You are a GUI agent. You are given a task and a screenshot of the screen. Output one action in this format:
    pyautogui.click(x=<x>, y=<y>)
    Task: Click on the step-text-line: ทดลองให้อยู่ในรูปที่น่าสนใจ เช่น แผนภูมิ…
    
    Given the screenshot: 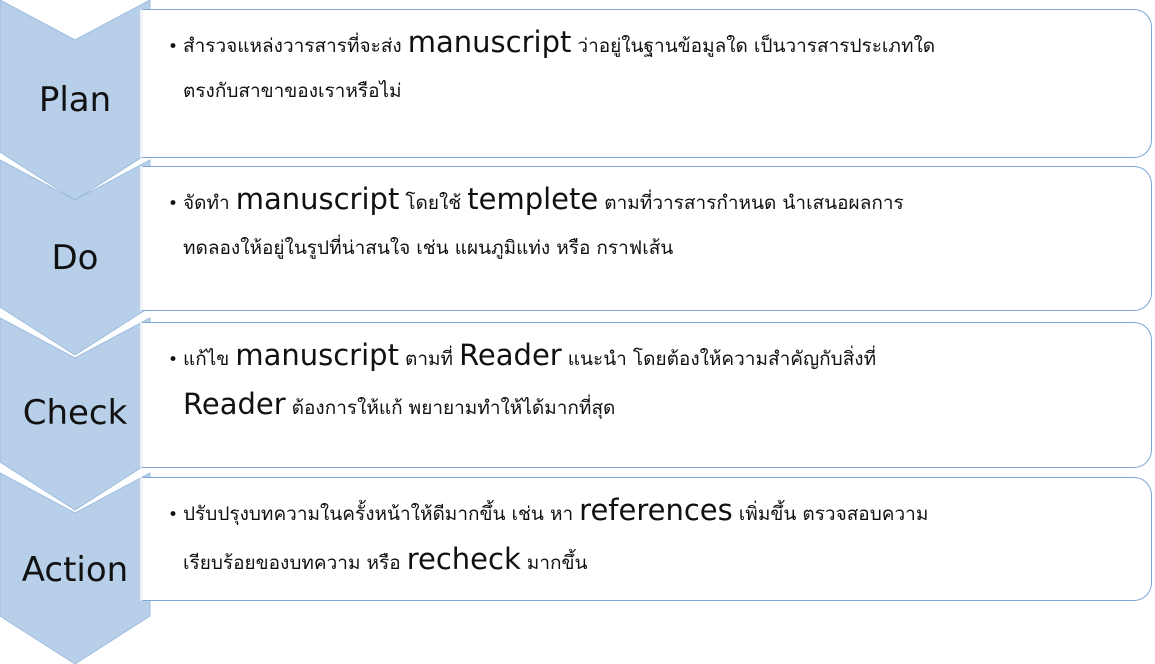 What is the action you would take?
    pyautogui.click(x=654, y=248)
    